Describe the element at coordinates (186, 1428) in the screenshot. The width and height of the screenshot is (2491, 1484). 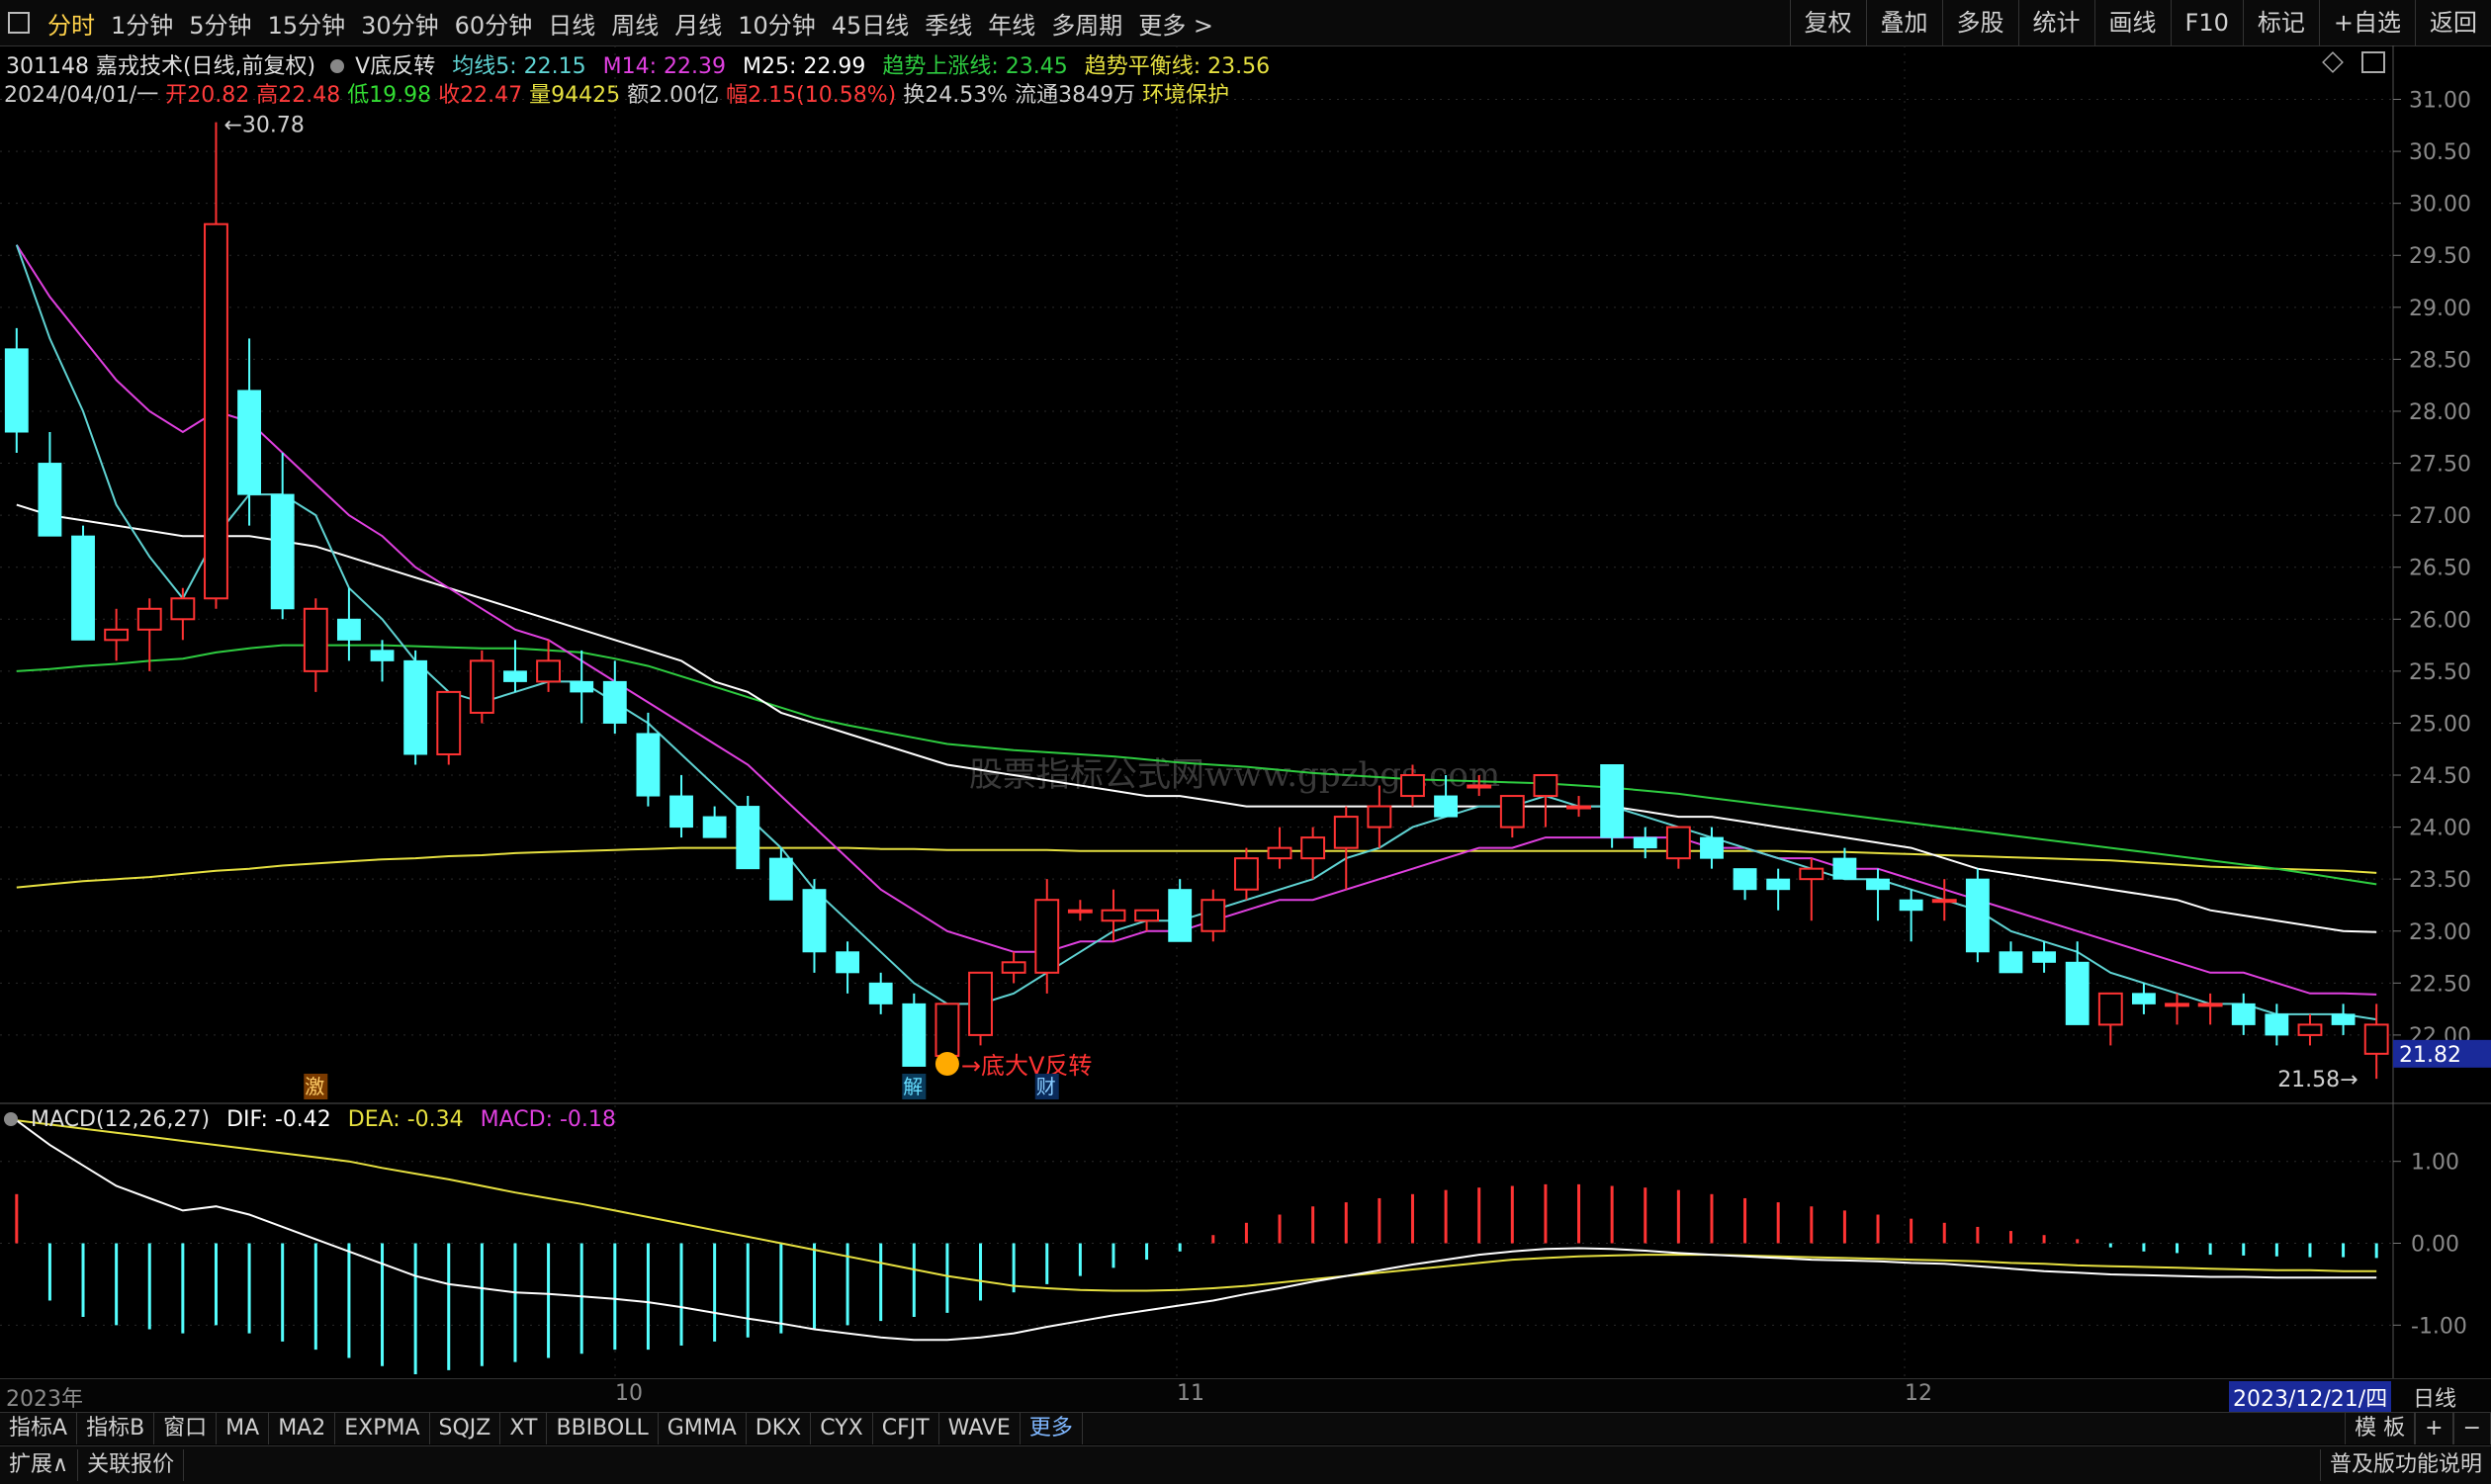
I see `indicator-tab: 窗口` at that location.